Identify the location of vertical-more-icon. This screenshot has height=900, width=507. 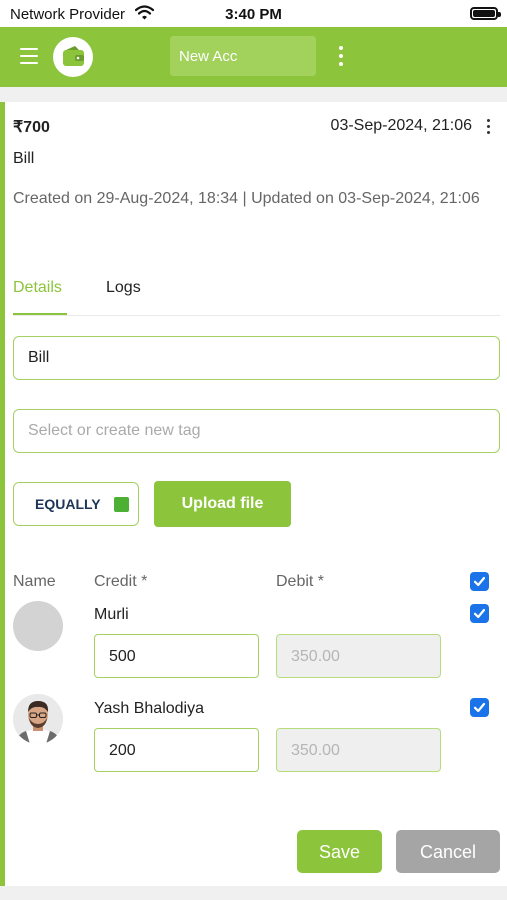
(341, 57).